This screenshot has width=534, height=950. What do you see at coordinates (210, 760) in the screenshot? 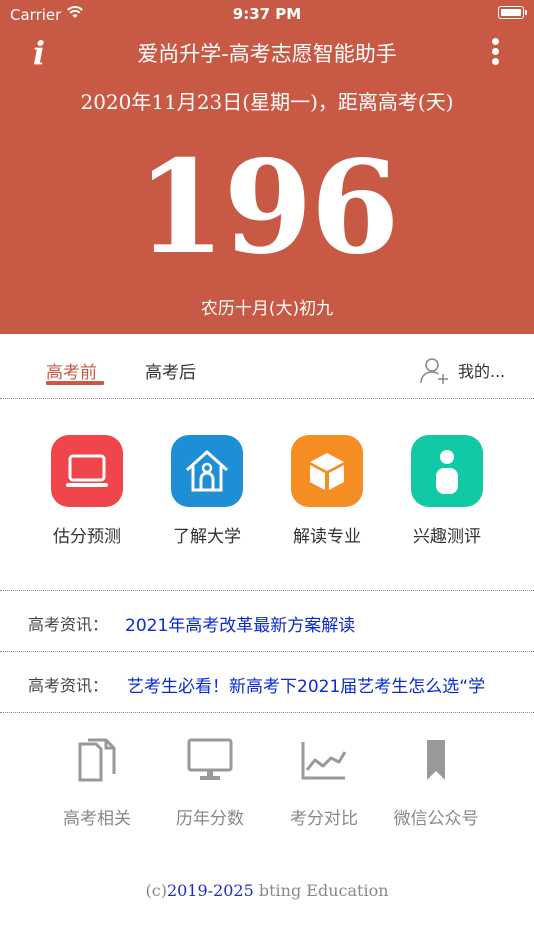
I see `monitor-icon` at bounding box center [210, 760].